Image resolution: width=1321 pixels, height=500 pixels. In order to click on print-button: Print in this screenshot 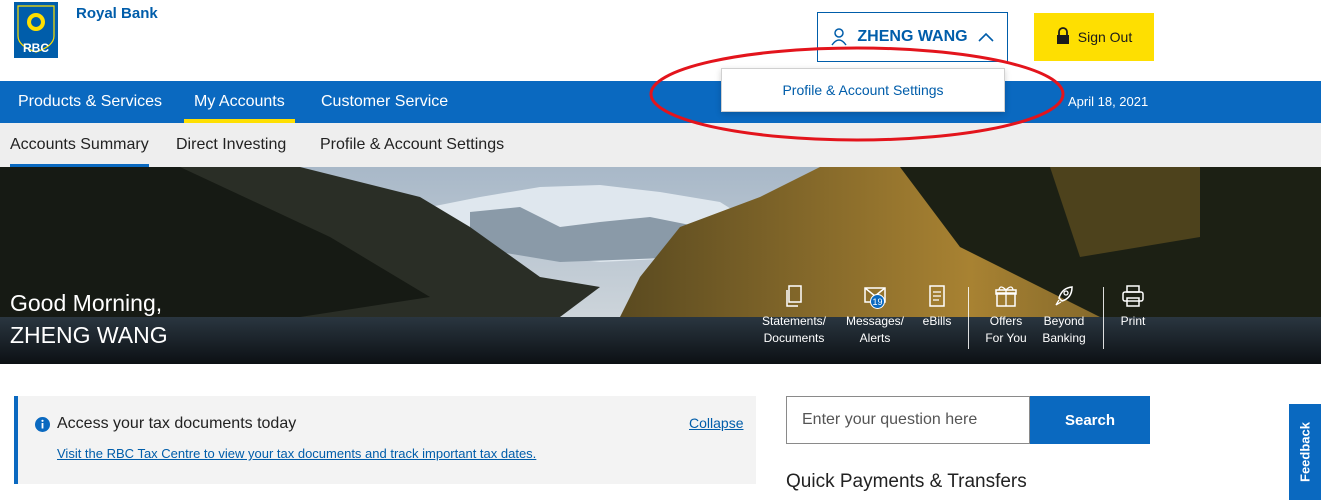, I will do `click(1133, 307)`.